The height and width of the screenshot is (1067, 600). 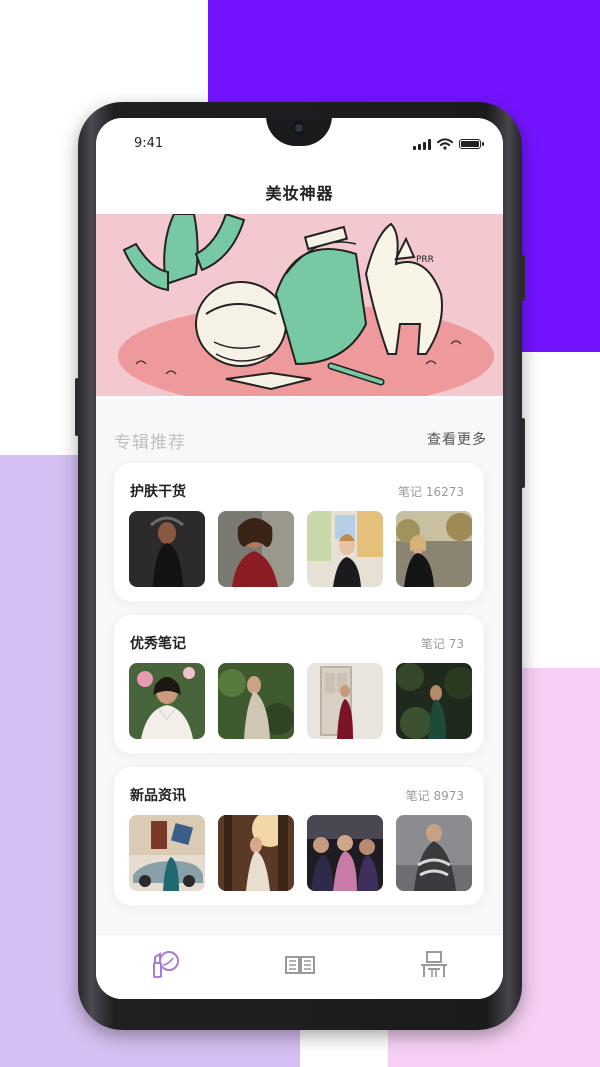 What do you see at coordinates (471, 144) in the screenshot?
I see `battery-icon` at bounding box center [471, 144].